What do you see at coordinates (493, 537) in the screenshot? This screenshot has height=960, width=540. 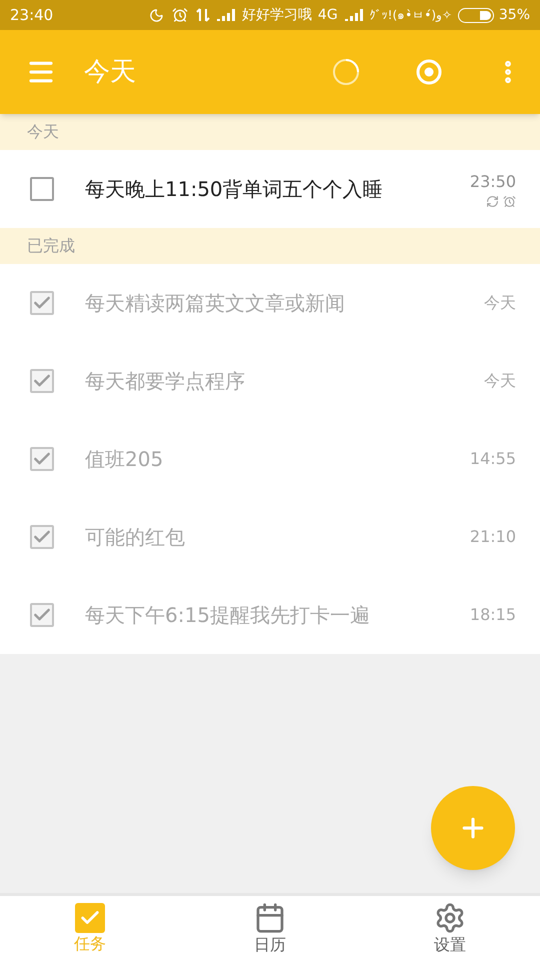 I see `task-time: 21:10` at bounding box center [493, 537].